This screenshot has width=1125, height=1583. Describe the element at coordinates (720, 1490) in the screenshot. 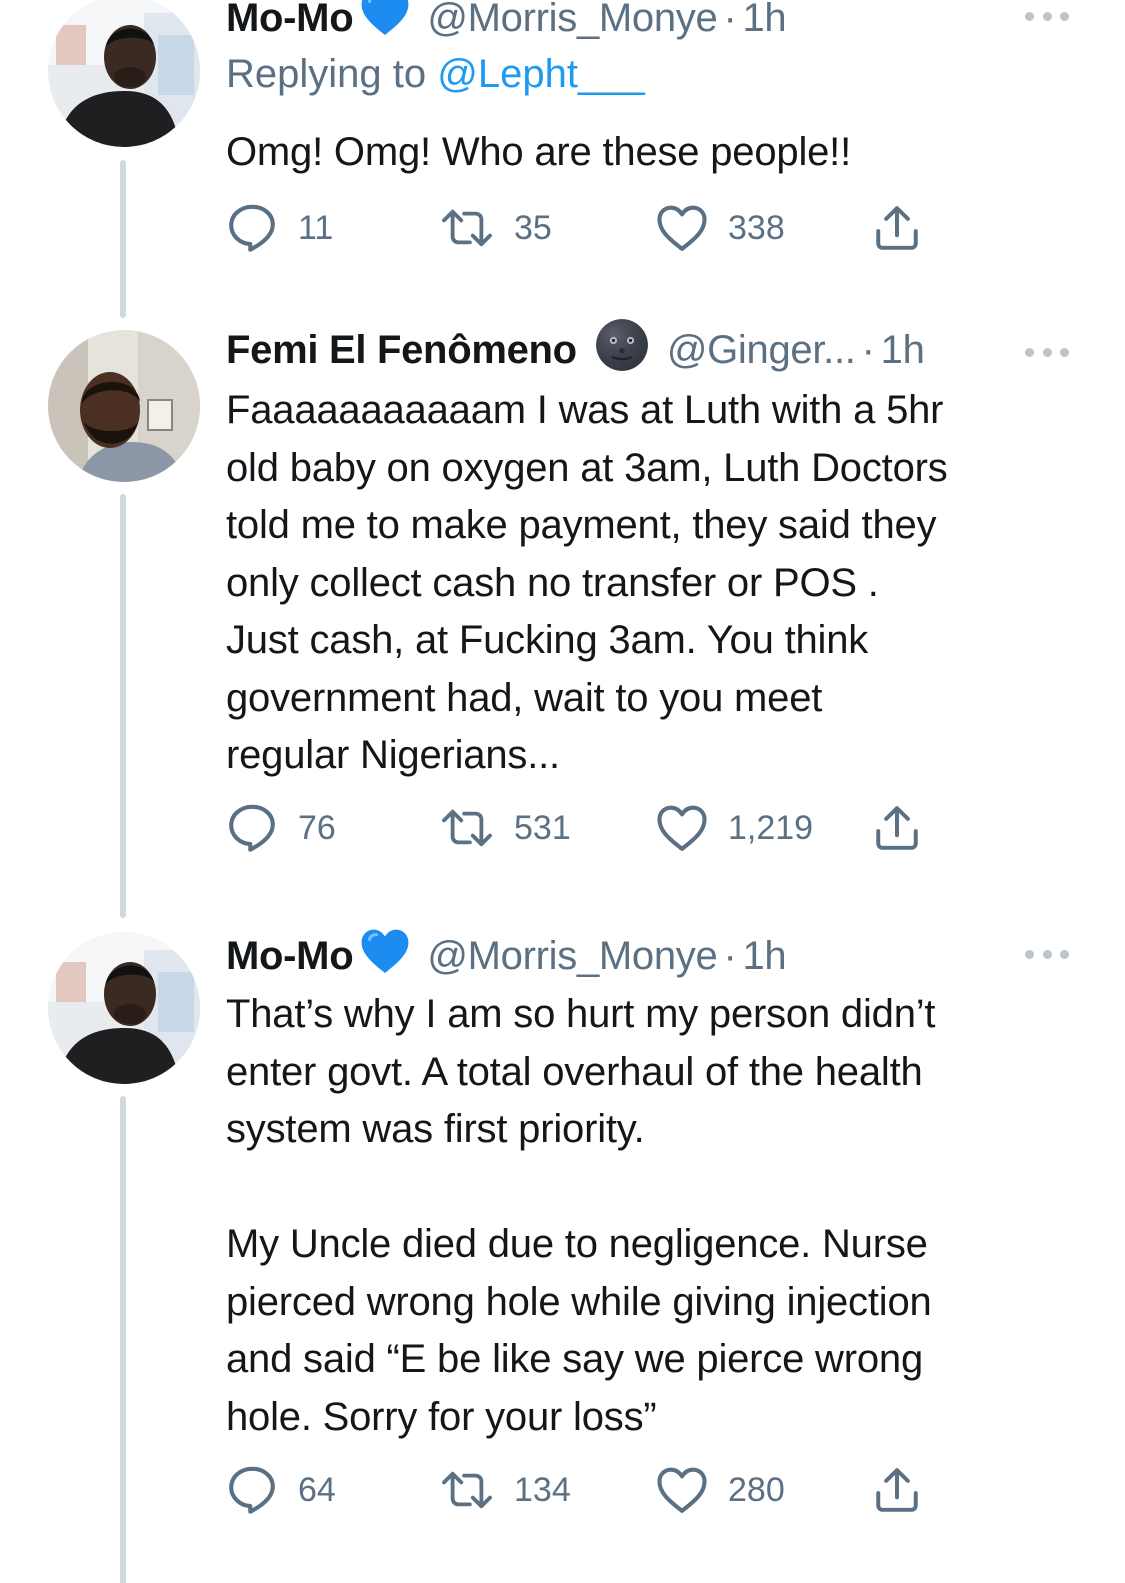

I see `like-button: 280` at that location.